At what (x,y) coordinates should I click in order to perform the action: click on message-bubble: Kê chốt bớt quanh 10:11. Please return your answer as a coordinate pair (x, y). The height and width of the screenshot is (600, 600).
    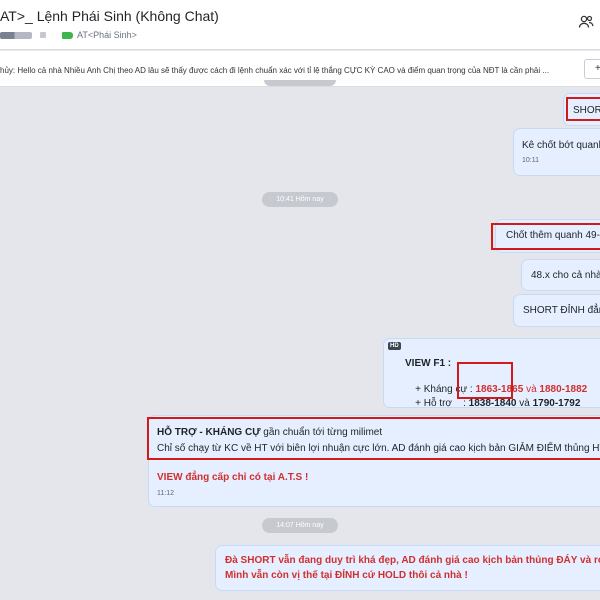
    Looking at the image, I should click on (556, 152).